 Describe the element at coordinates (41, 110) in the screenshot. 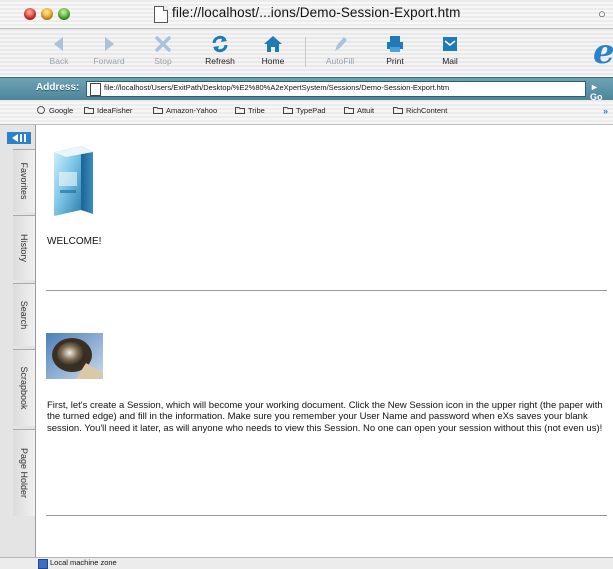

I see `google-icon` at that location.